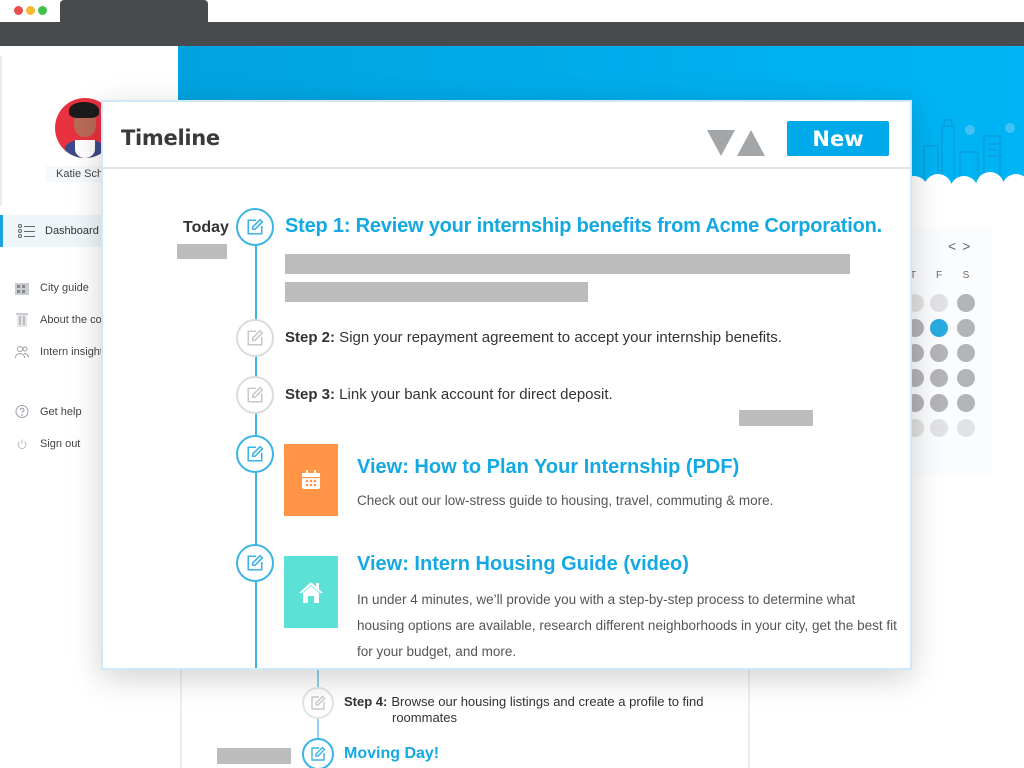 This screenshot has height=768, width=1024. I want to click on today-label: Today, so click(206, 227).